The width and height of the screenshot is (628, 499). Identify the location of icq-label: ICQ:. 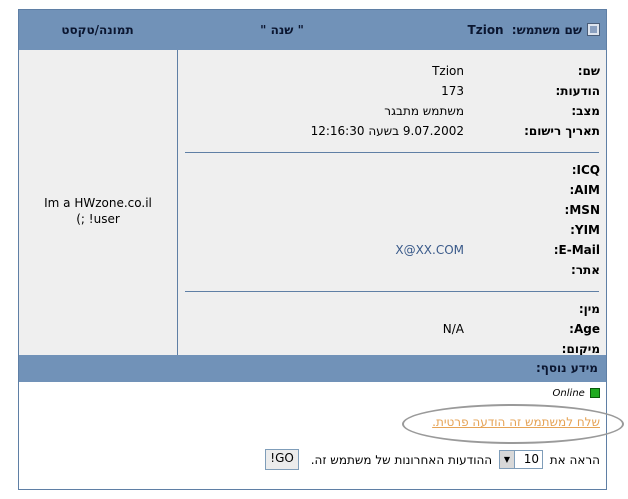
(585, 170).